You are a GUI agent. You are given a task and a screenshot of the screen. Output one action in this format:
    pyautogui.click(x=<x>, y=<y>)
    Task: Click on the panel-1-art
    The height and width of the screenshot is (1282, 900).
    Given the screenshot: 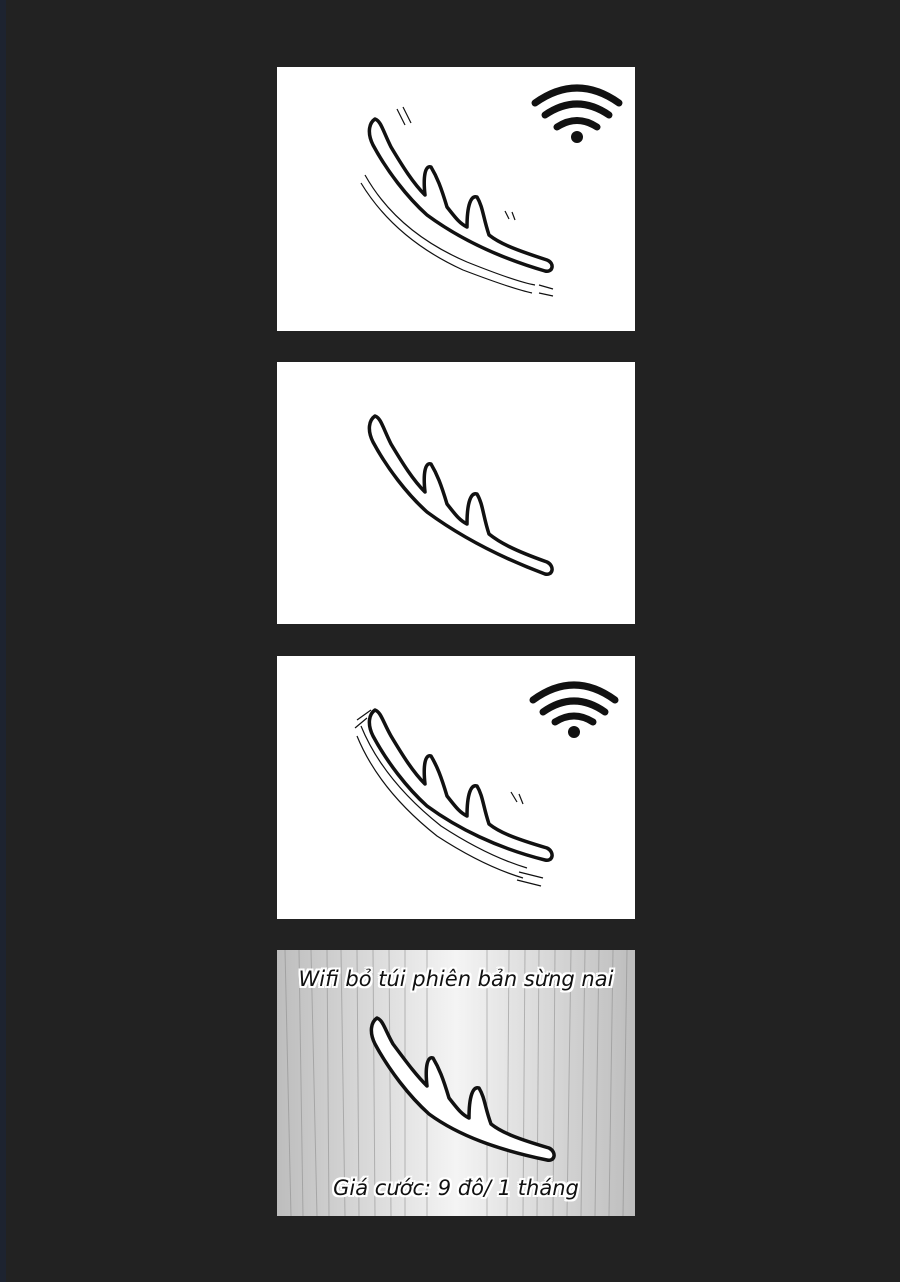 What is the action you would take?
    pyautogui.click(x=491, y=190)
    